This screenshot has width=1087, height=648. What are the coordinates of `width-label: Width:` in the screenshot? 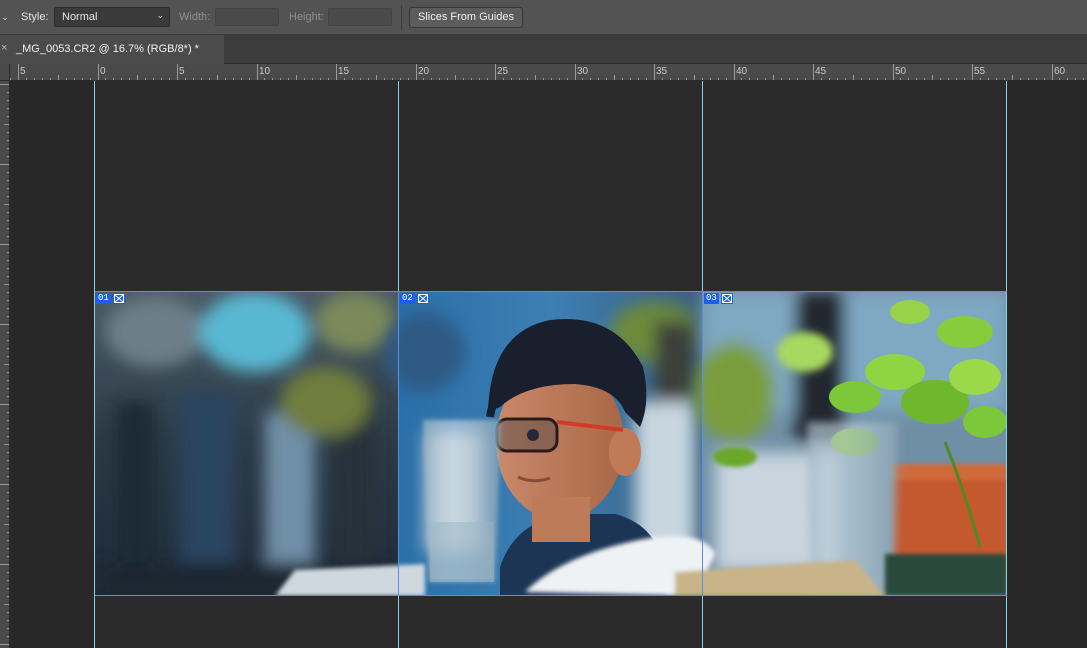 It's located at (195, 17).